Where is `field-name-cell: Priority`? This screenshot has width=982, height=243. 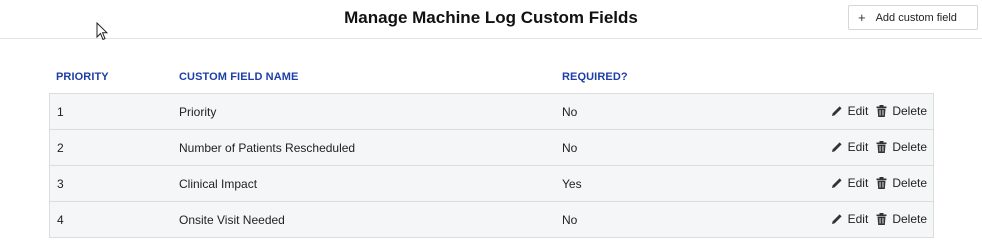 field-name-cell: Priority is located at coordinates (198, 112).